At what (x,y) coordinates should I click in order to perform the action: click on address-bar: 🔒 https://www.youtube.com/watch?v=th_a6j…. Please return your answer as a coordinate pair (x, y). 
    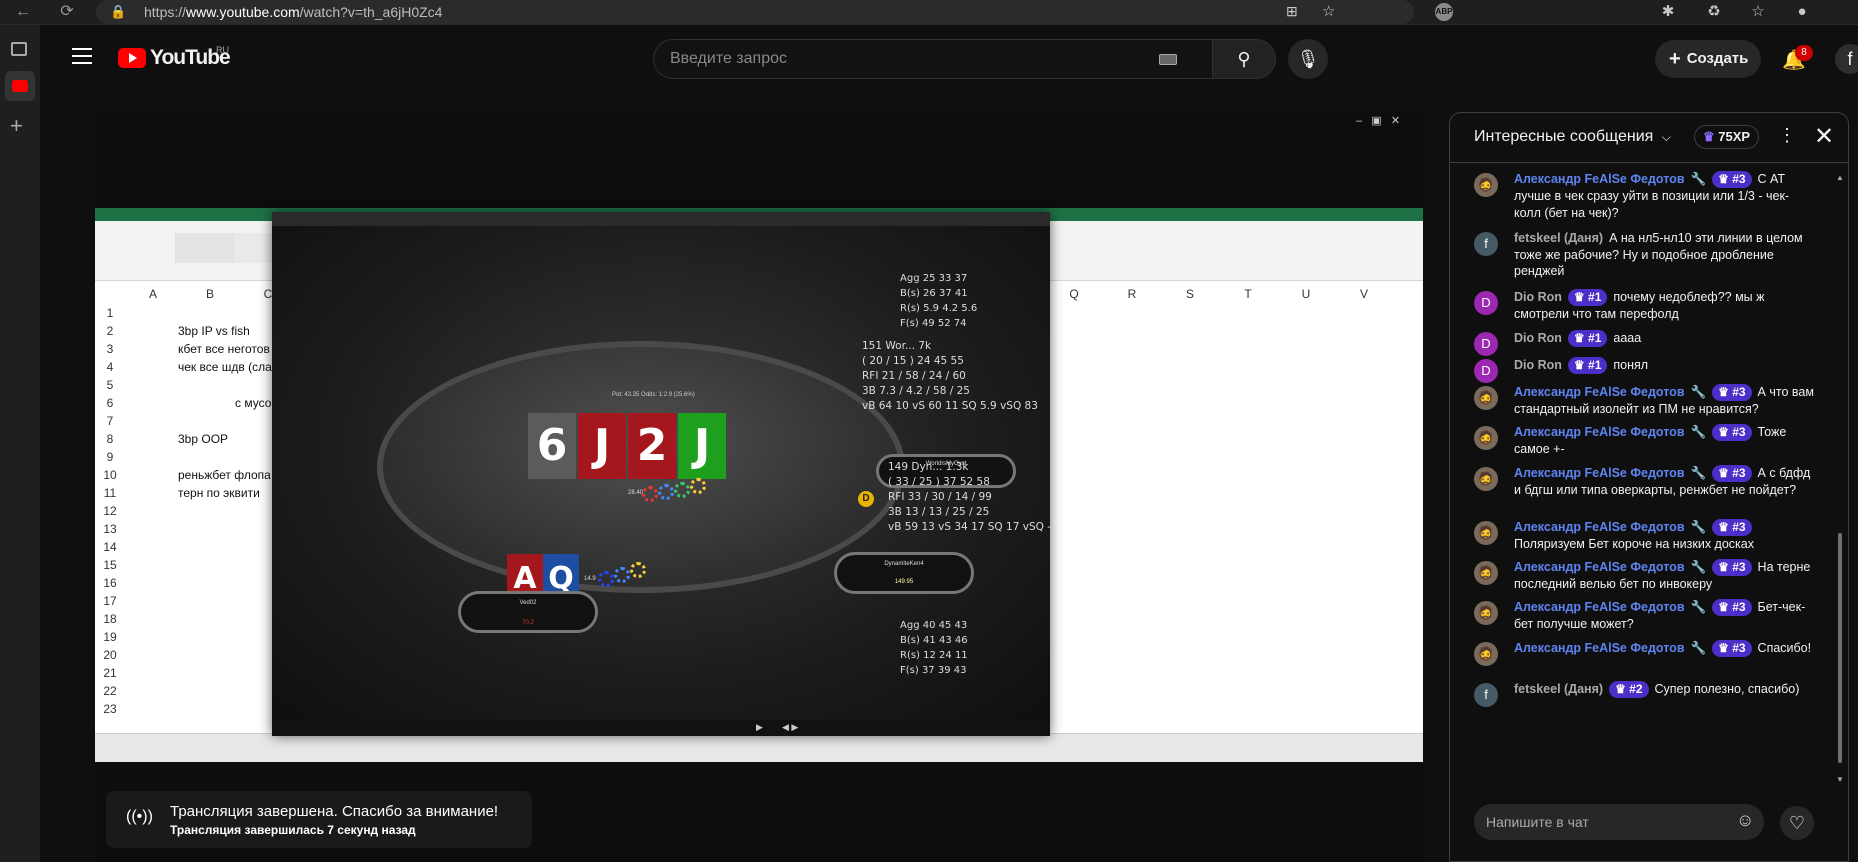
    Looking at the image, I should click on (755, 12).